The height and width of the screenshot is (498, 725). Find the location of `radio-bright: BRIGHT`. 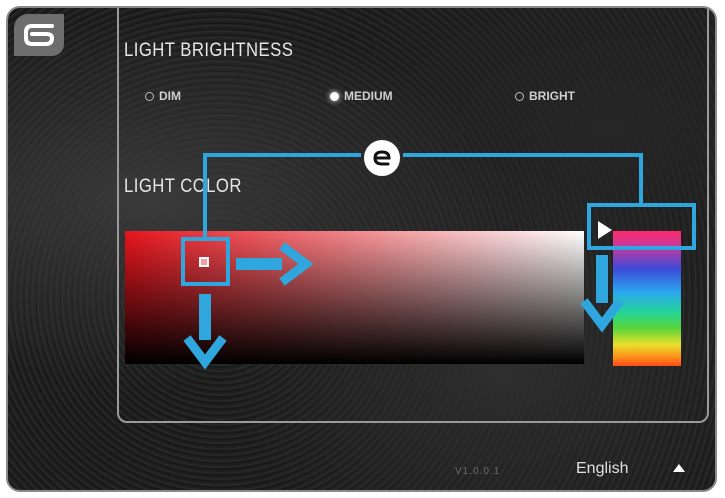

radio-bright: BRIGHT is located at coordinates (545, 96).